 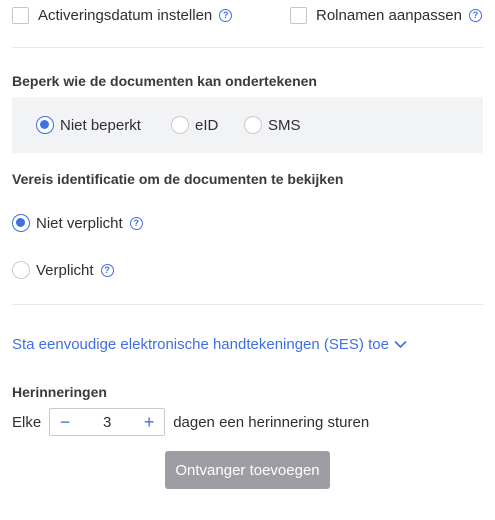 I want to click on reminders-title: Herinneringen, so click(x=59, y=392).